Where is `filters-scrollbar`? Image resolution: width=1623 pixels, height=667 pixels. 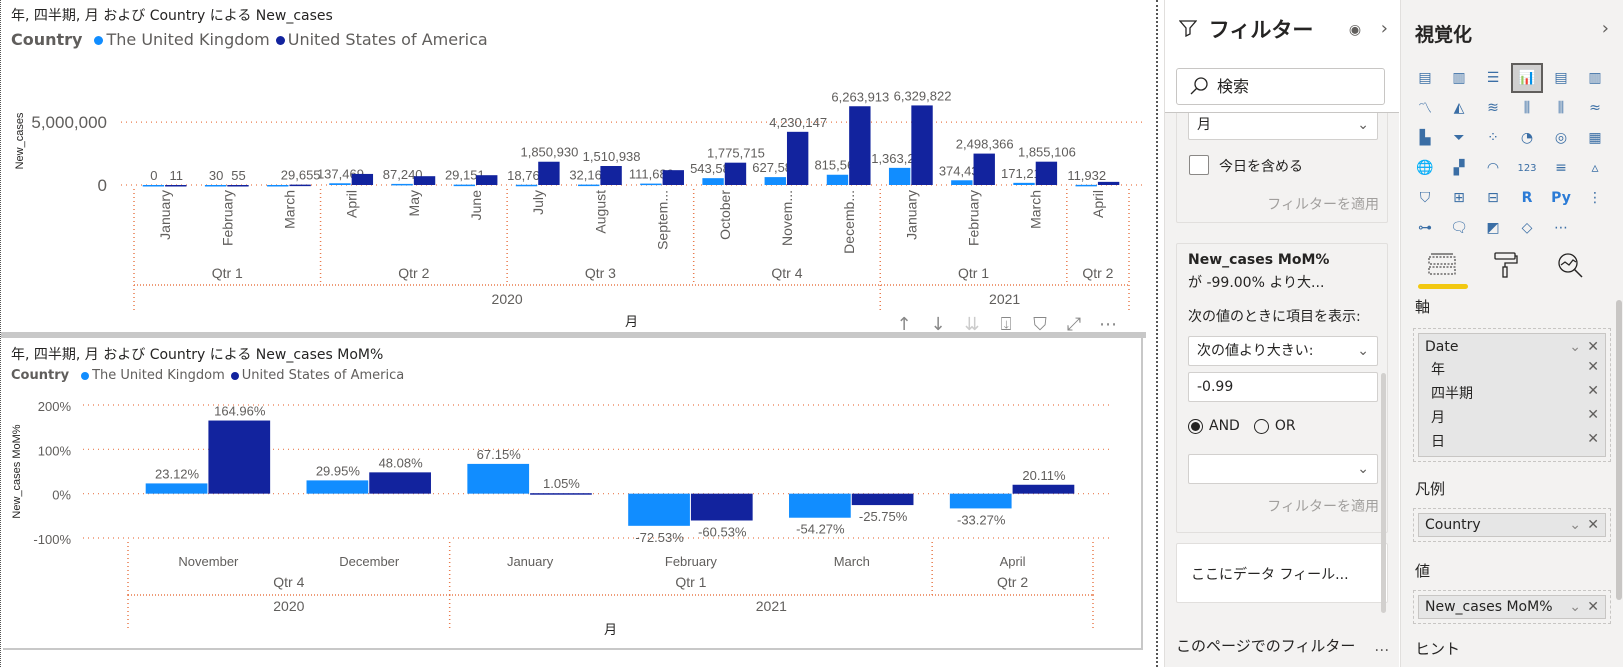 filters-scrollbar is located at coordinates (1383, 493).